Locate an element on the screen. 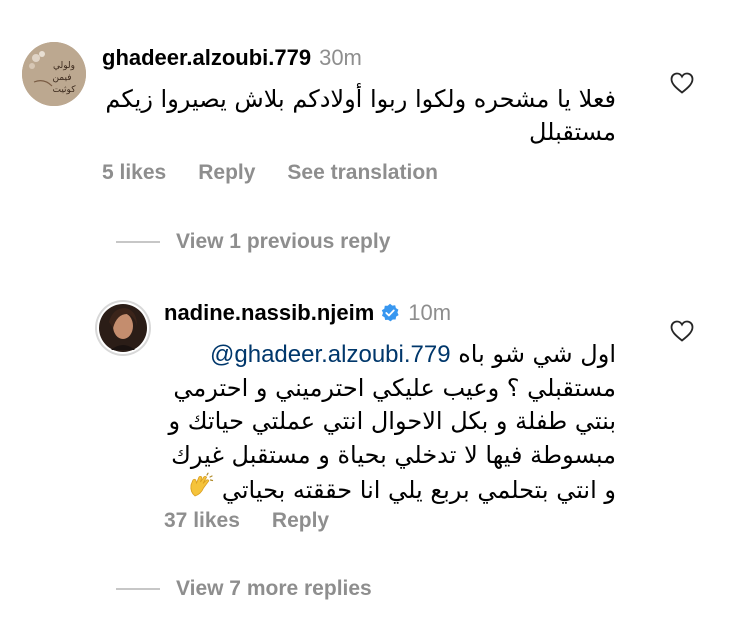 This screenshot has width=738, height=622. likes-count: 5 likes is located at coordinates (134, 173).